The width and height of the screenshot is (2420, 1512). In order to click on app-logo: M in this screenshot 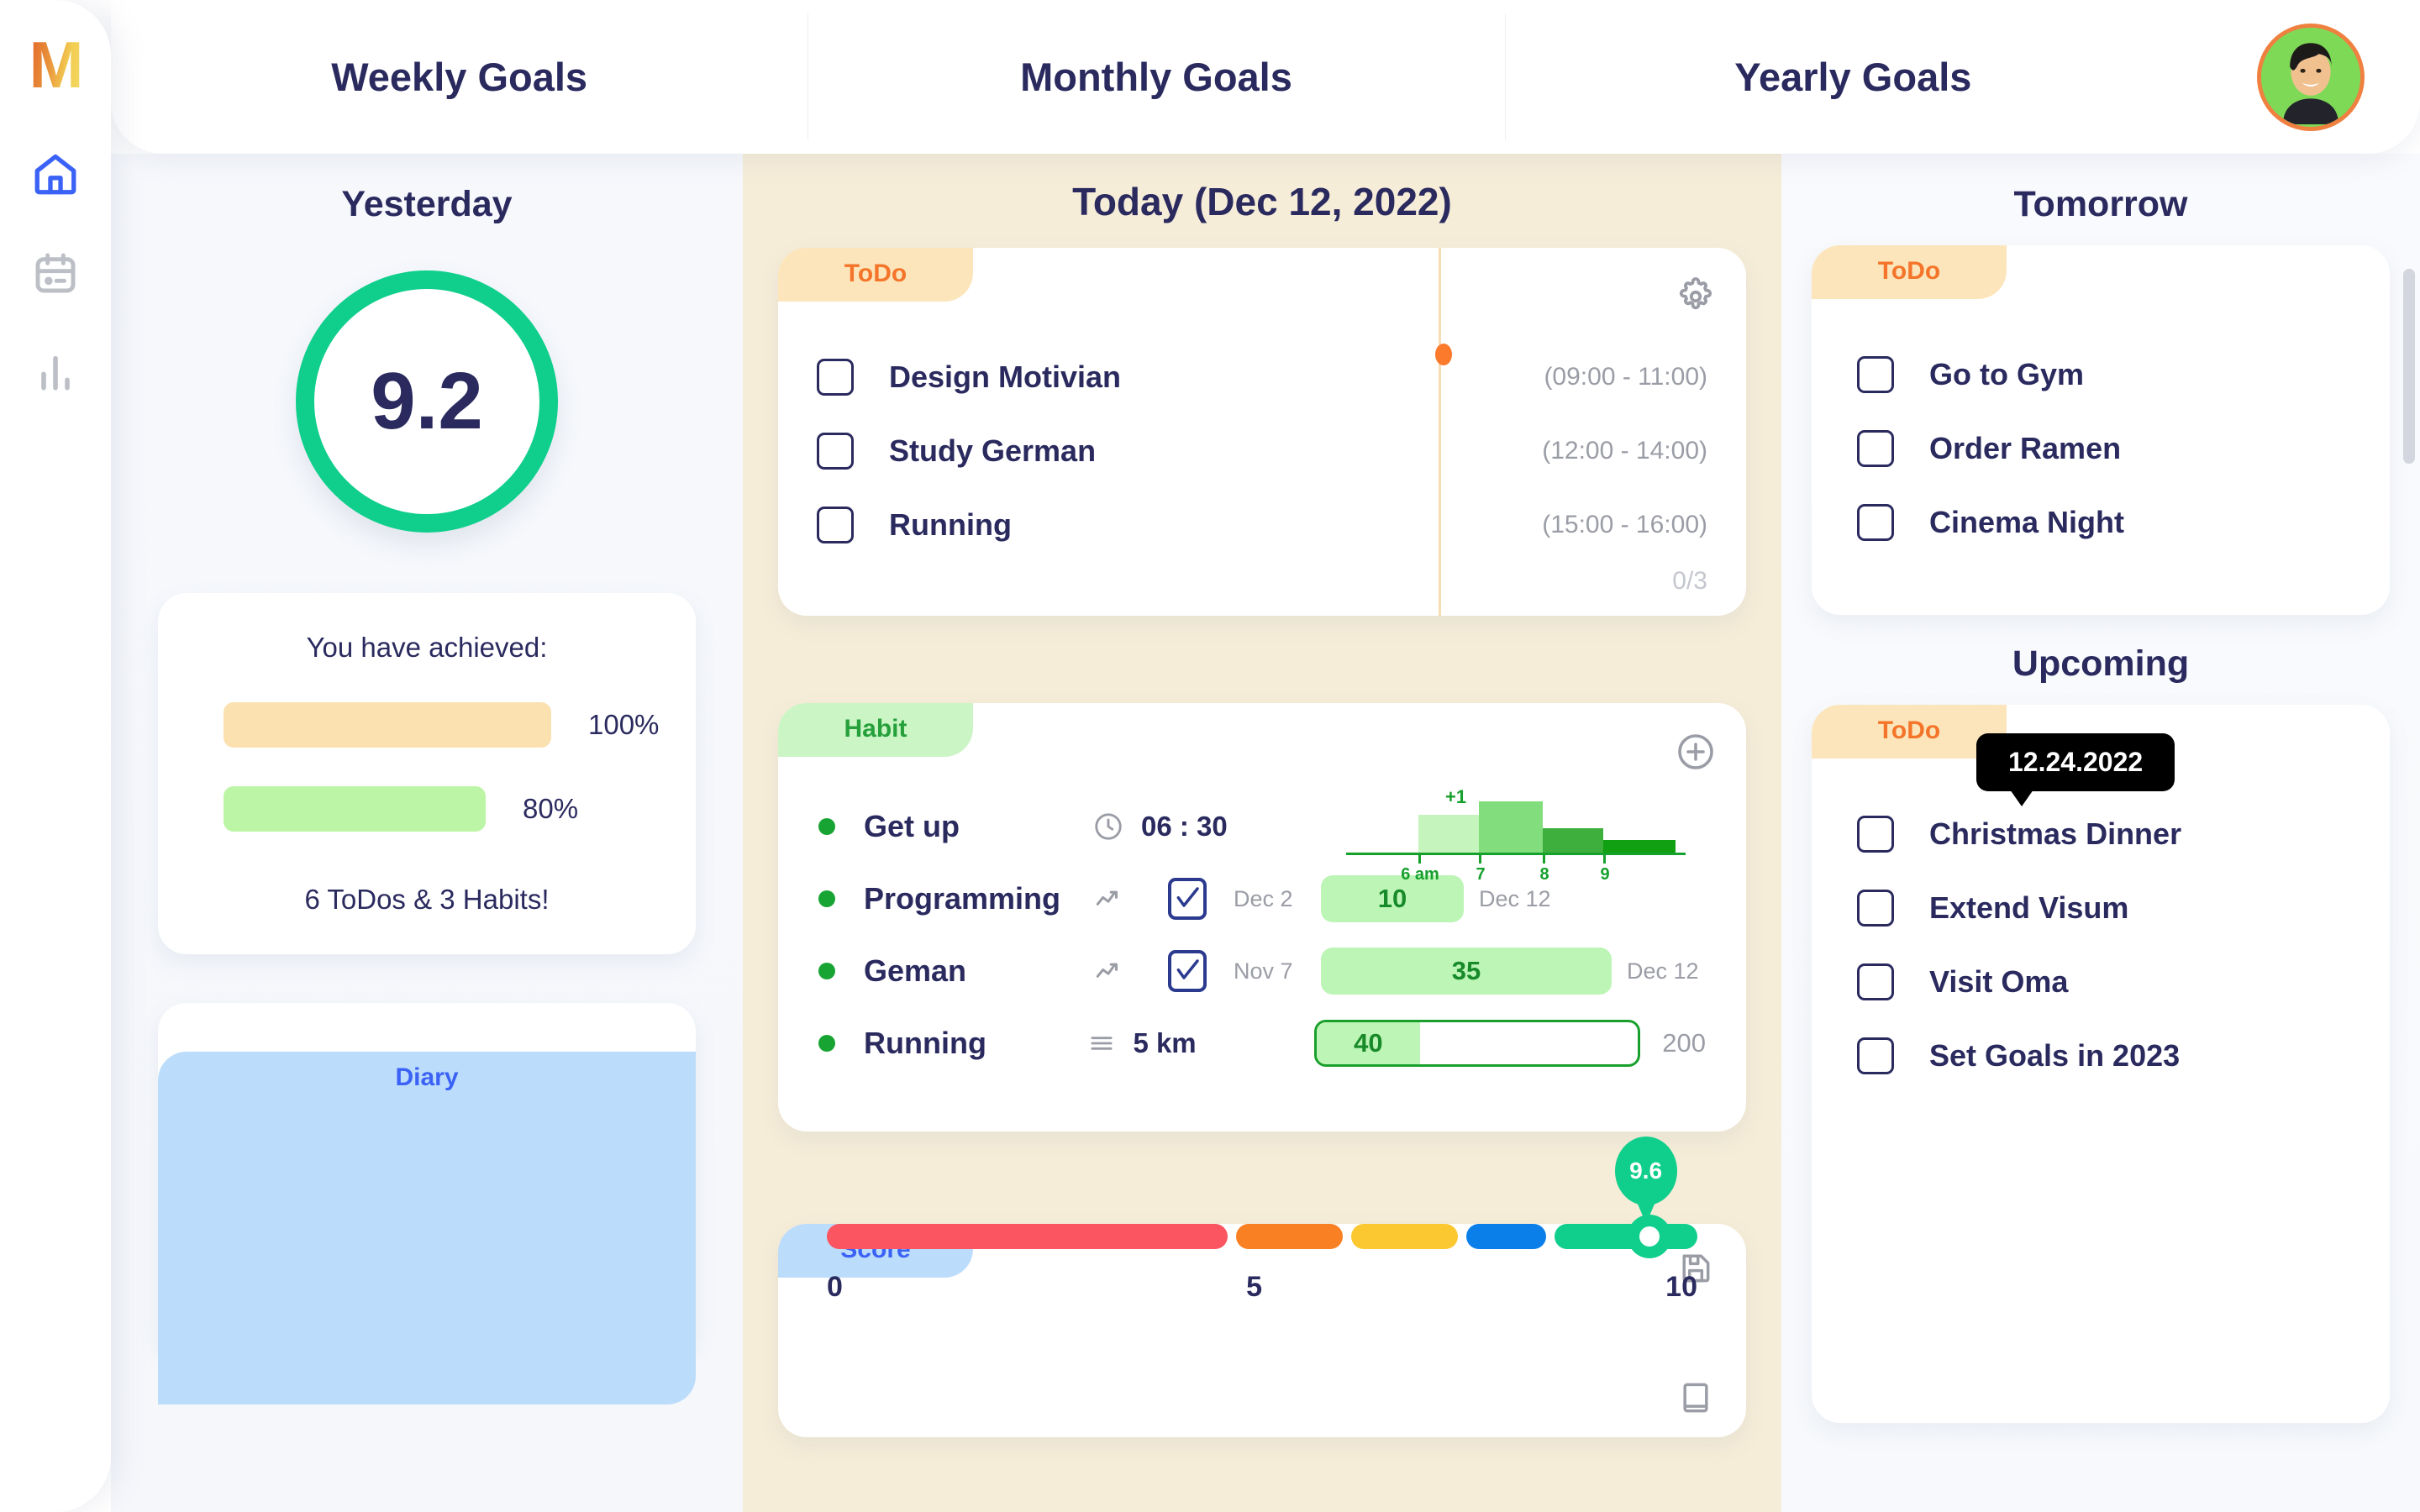, I will do `click(56, 64)`.